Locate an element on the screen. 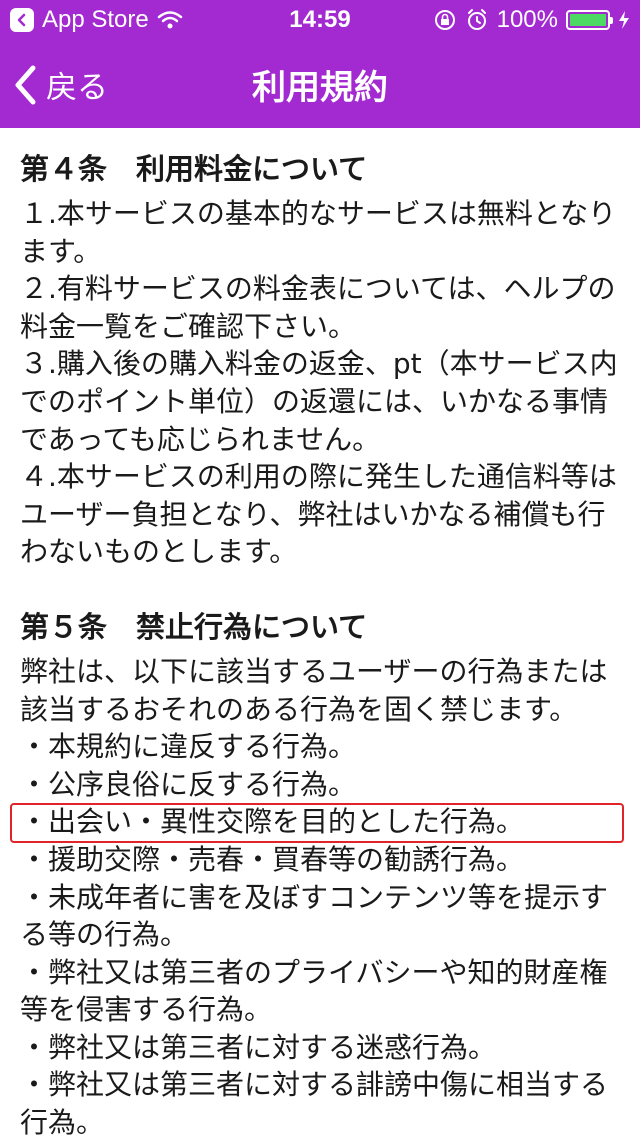 The height and width of the screenshot is (1142, 640). section-heading-article-5: 第５条 禁止行為について is located at coordinates (194, 626).